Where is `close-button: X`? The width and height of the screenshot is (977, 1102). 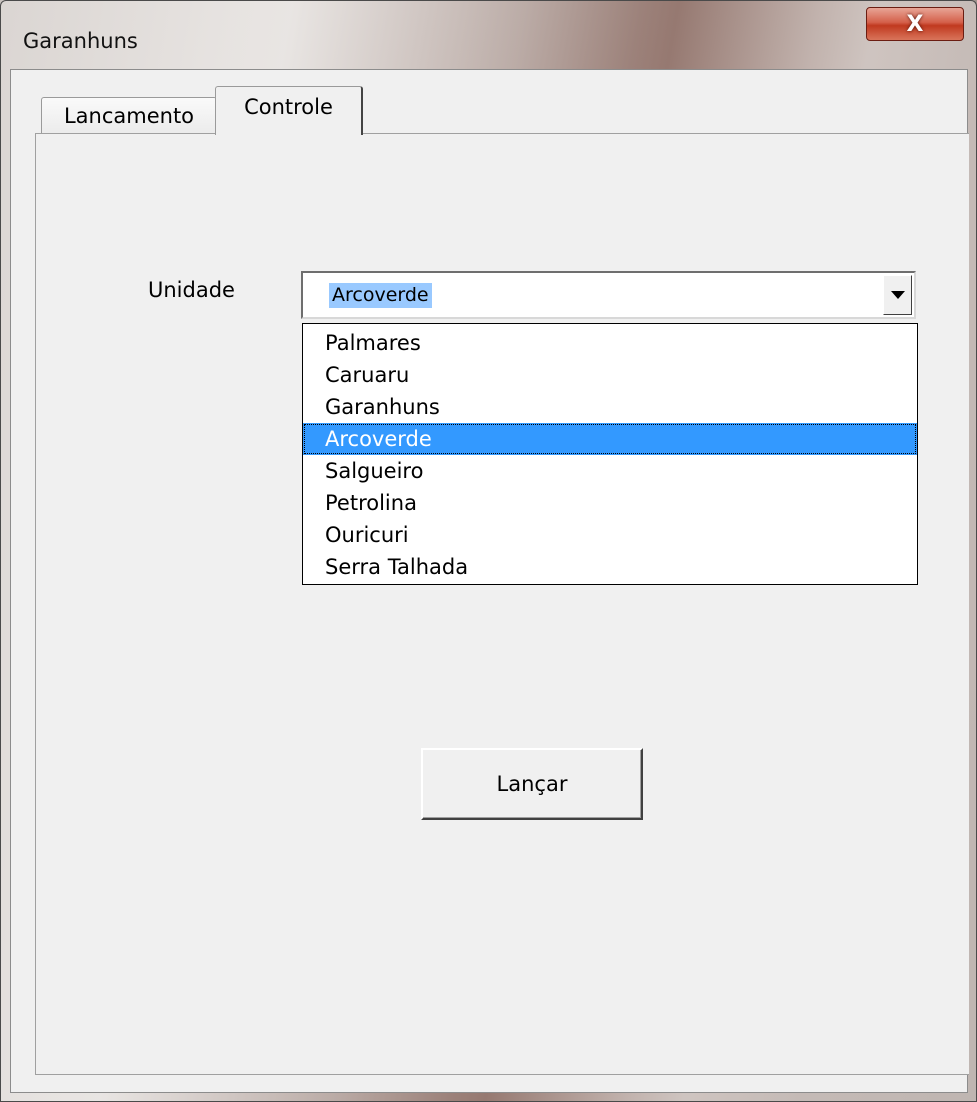
close-button: X is located at coordinates (915, 24).